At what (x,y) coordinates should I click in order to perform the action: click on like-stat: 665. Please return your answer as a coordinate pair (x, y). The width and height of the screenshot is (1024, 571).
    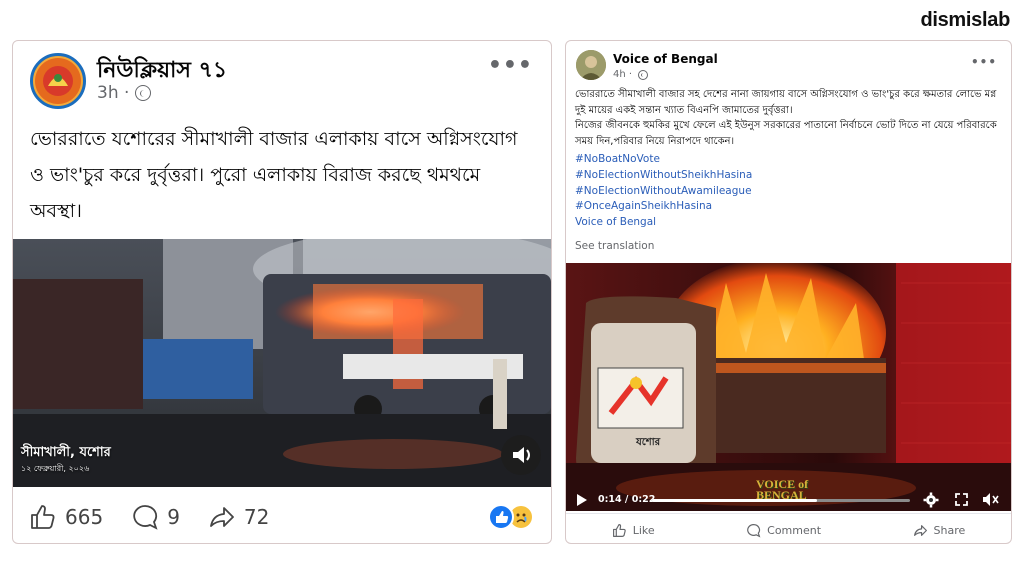
    Looking at the image, I should click on (66, 517).